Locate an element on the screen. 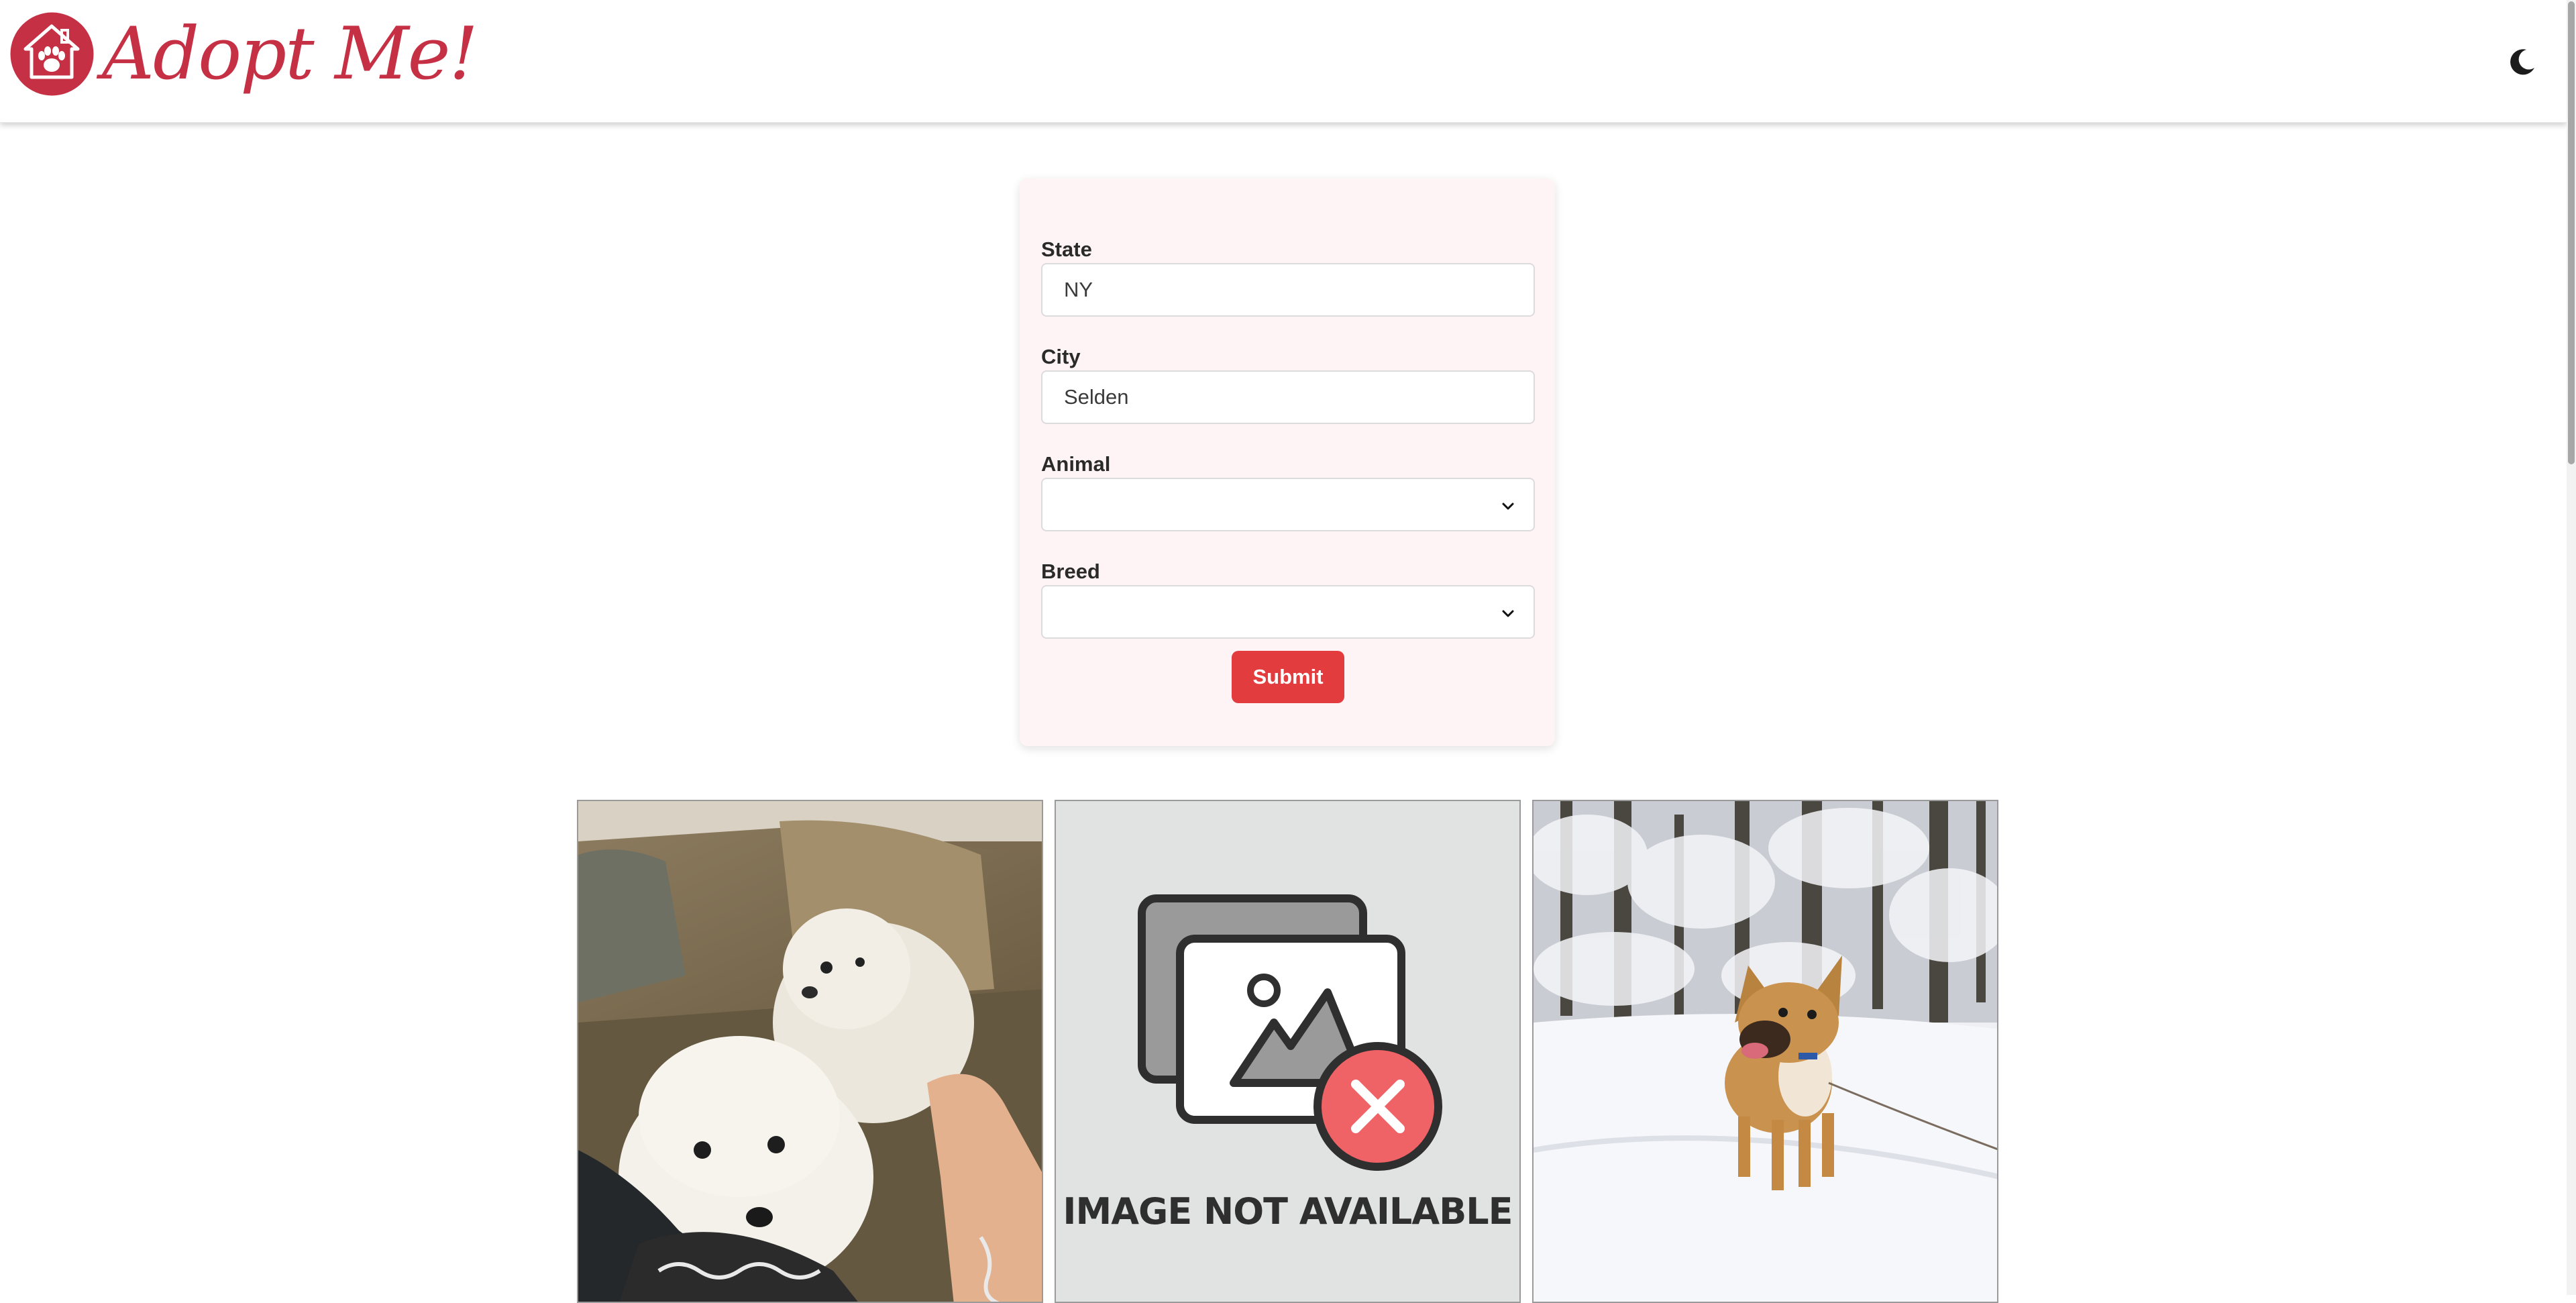  pet-card: IMAGE NOT AVAILABLE is located at coordinates (1288, 1051).